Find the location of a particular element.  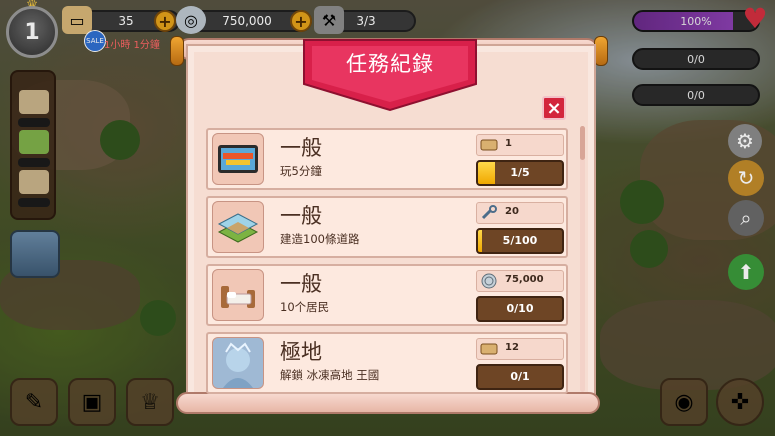

quest-description: 解鎖 冰凍高地 王國 is located at coordinates (330, 375).